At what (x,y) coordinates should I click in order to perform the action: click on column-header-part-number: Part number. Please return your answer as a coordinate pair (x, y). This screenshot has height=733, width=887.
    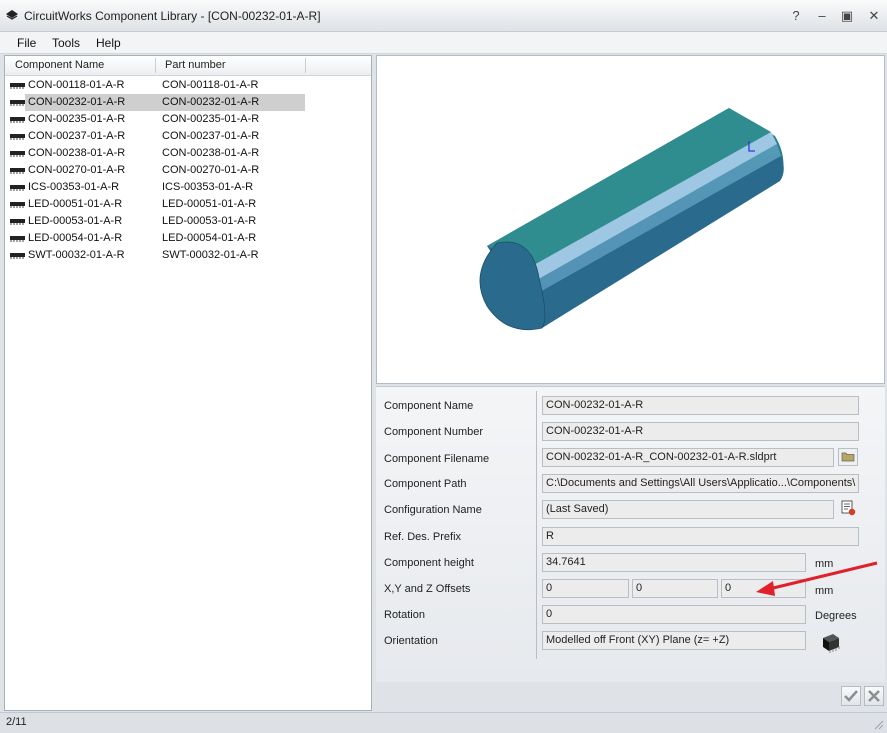
    Looking at the image, I should click on (195, 65).